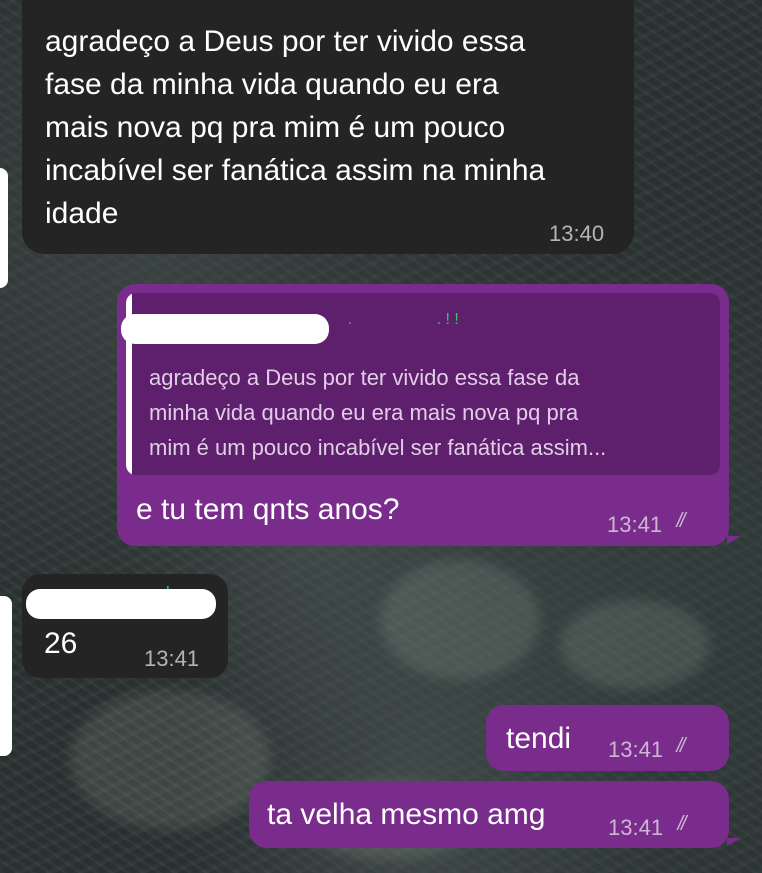 This screenshot has height=873, width=762. I want to click on outgoing-message-bubble: ta velha mesmo amg 13:41 //, so click(489, 814).